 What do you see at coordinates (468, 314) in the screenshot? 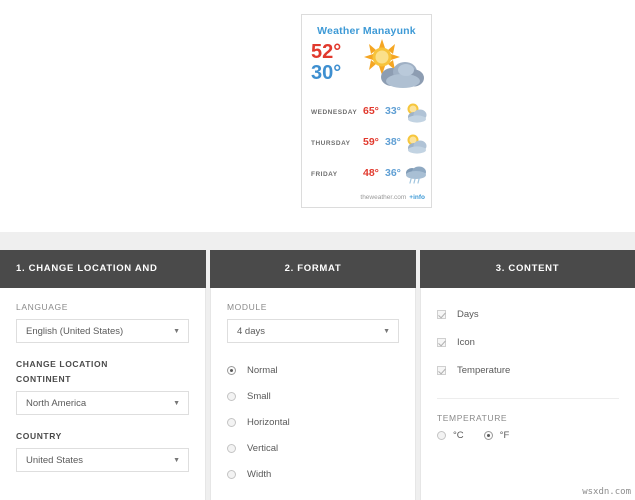
I see `content-checkbox-label: Days` at bounding box center [468, 314].